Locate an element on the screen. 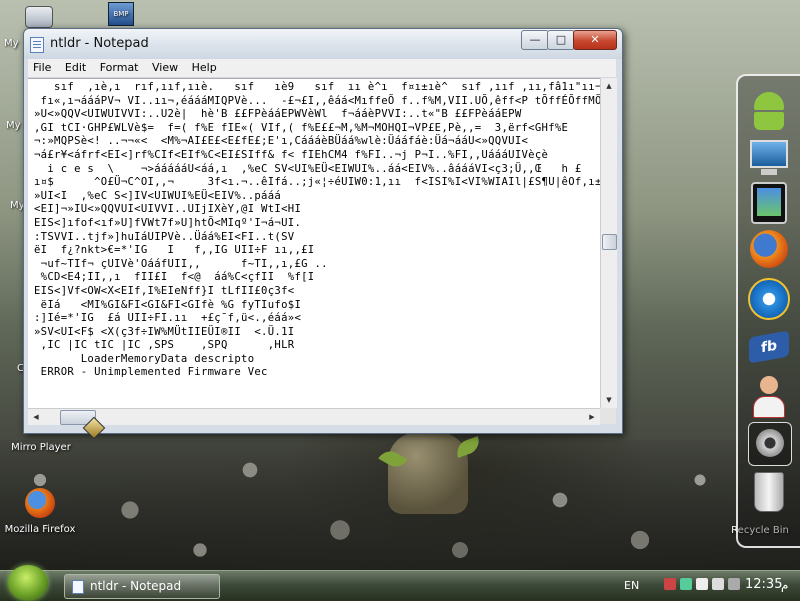  desktop-icon-partial: BMP is located at coordinates (121, 15).